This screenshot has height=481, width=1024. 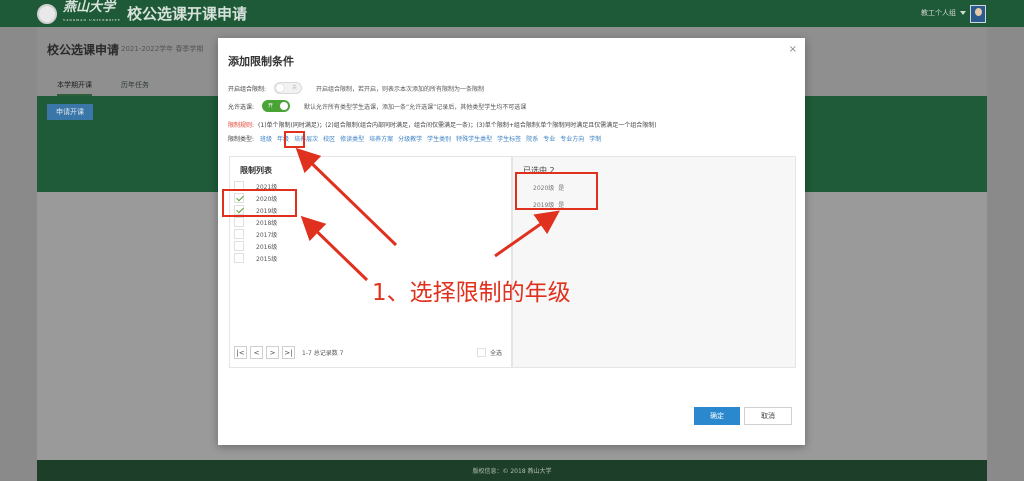 What do you see at coordinates (334, 248) in the screenshot?
I see `arrow-to-checked-grades` at bounding box center [334, 248].